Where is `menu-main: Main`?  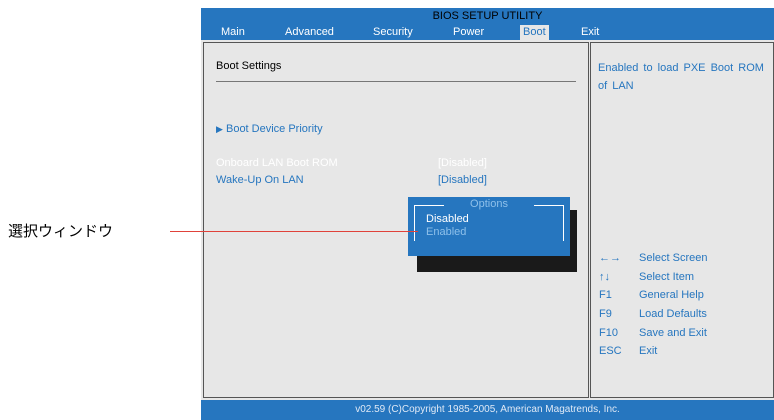
menu-main: Main is located at coordinates (233, 32).